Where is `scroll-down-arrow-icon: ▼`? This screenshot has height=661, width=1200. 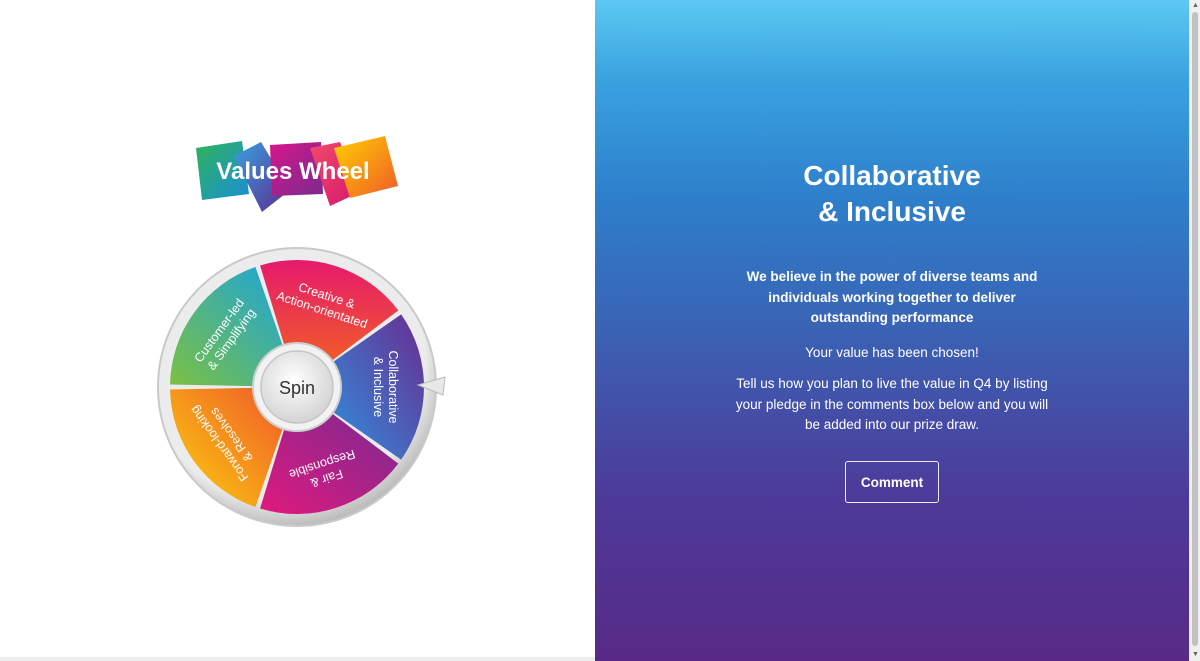 scroll-down-arrow-icon: ▼ is located at coordinates (1195, 655).